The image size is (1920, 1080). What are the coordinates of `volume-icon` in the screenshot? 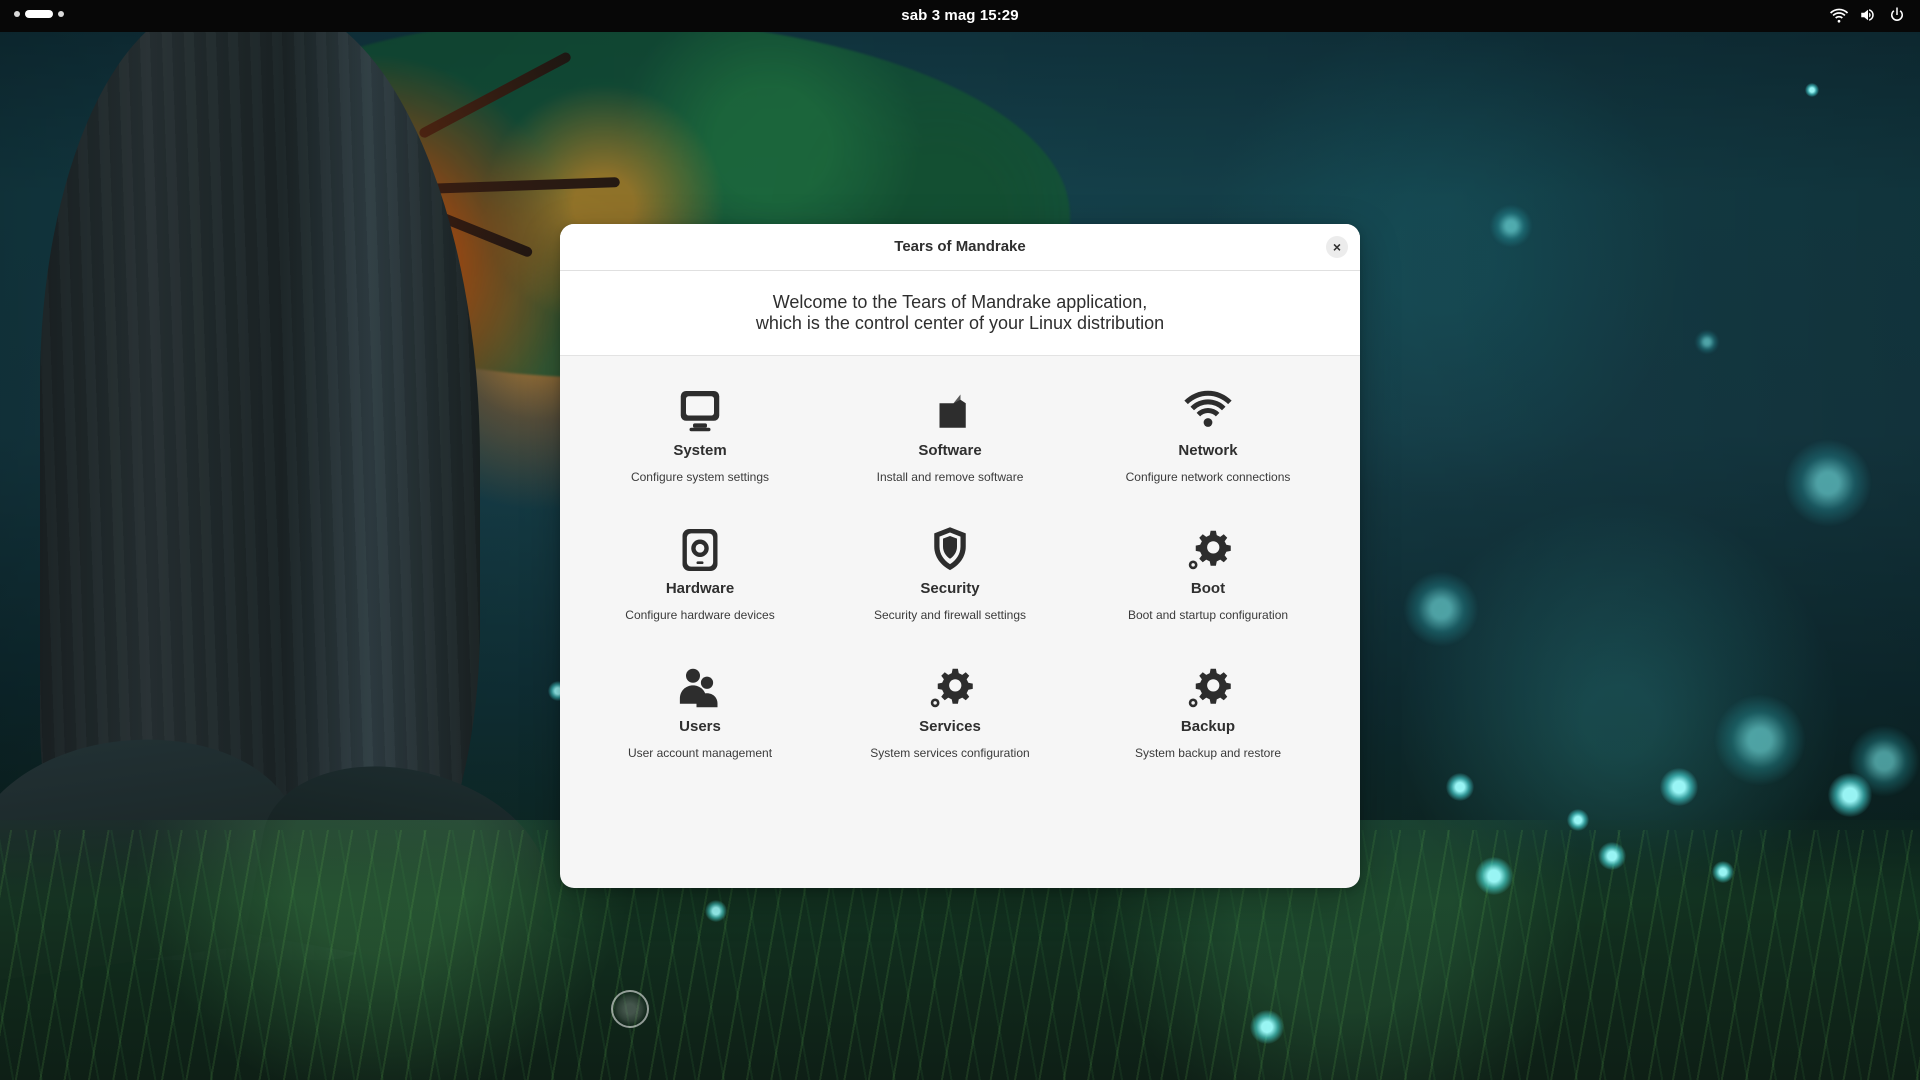 It's located at (1868, 15).